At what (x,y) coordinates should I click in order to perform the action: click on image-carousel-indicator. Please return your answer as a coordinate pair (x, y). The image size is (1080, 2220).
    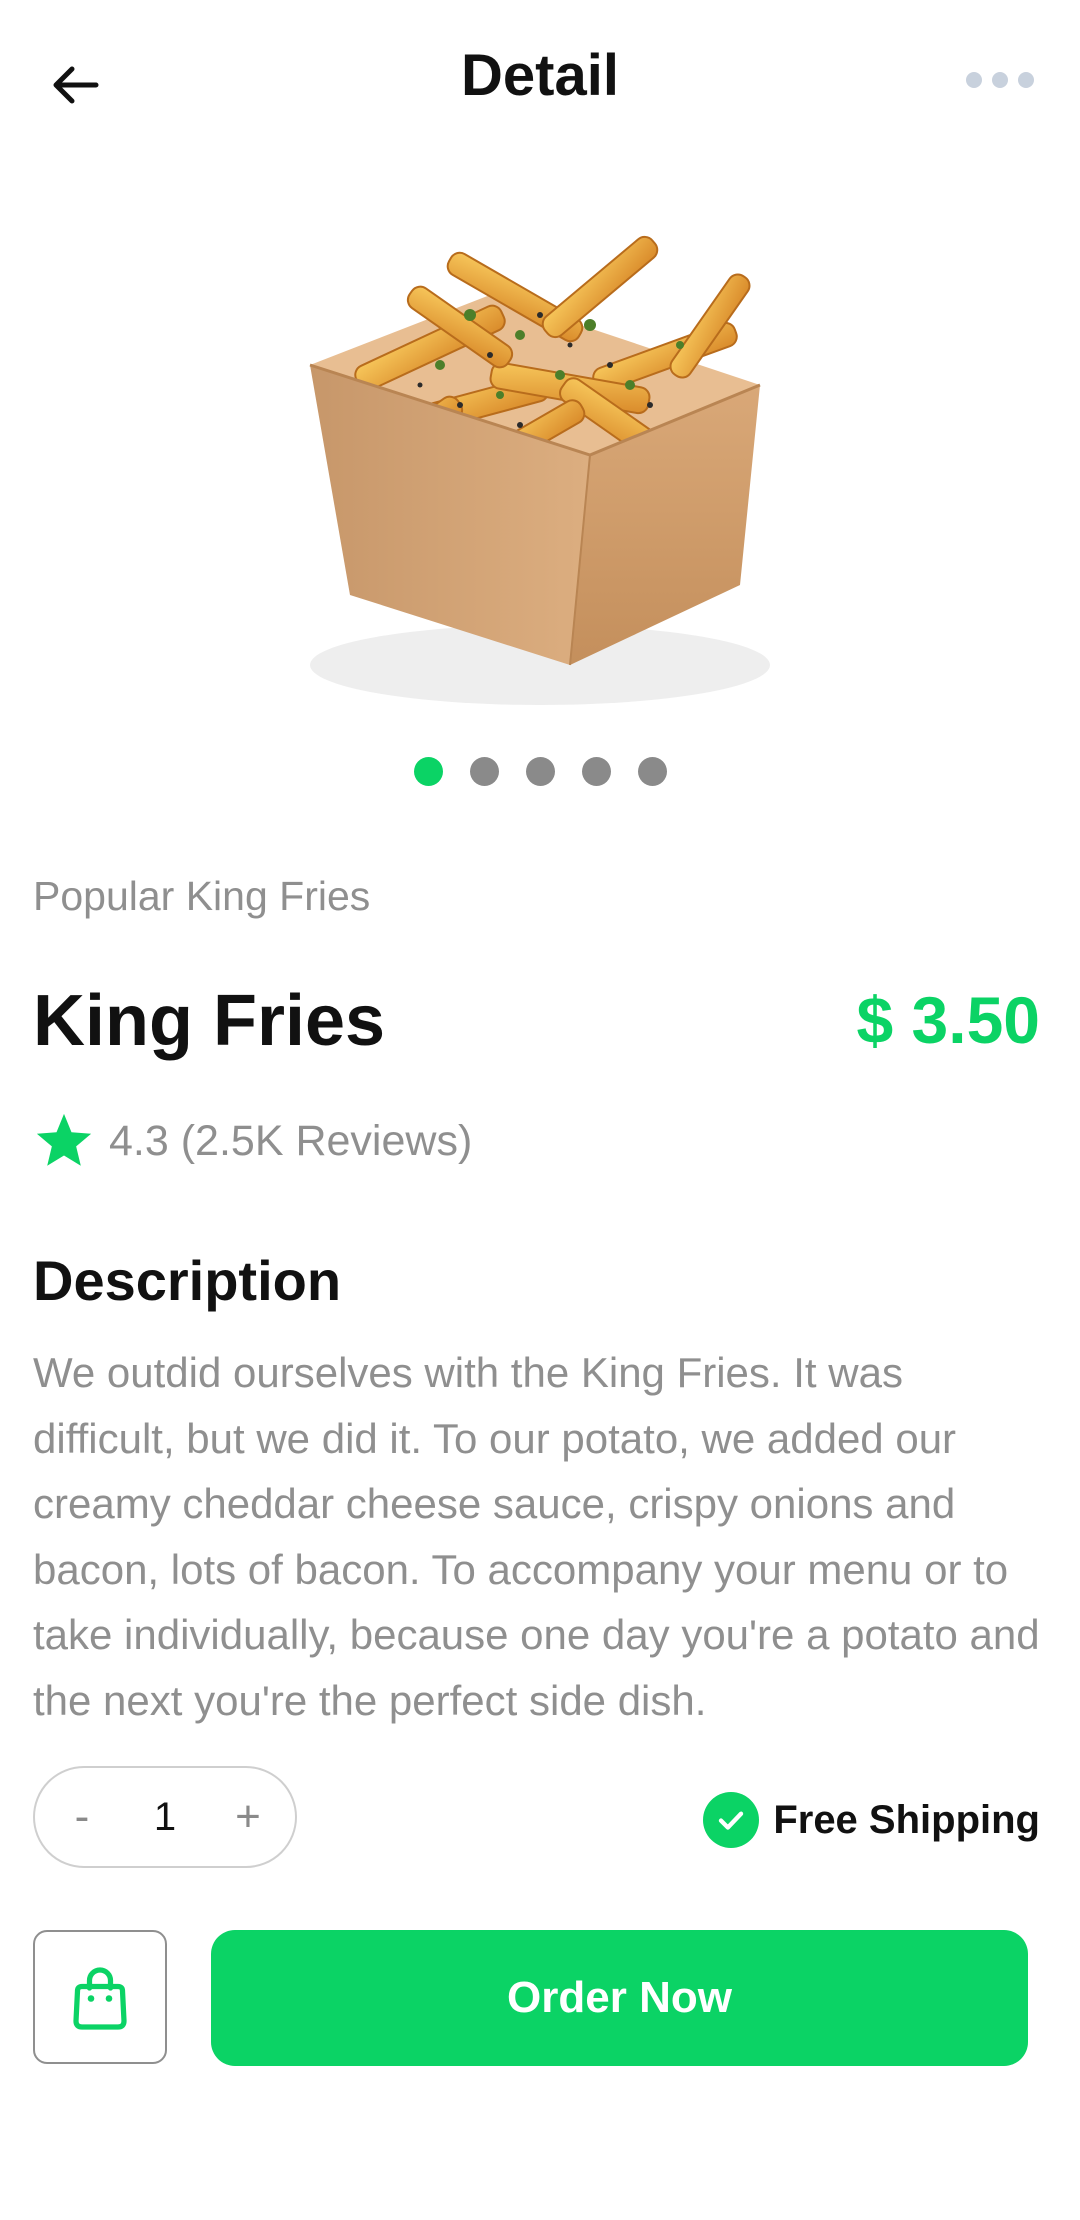
    Looking at the image, I should click on (540, 771).